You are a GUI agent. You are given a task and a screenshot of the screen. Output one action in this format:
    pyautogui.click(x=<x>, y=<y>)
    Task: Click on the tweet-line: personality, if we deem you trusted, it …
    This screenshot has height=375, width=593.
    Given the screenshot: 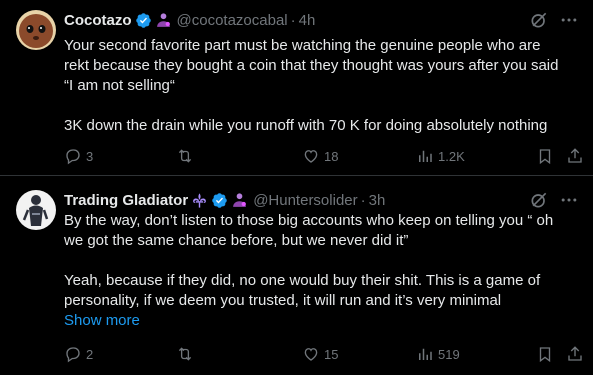 What is the action you would take?
    pyautogui.click(x=283, y=300)
    